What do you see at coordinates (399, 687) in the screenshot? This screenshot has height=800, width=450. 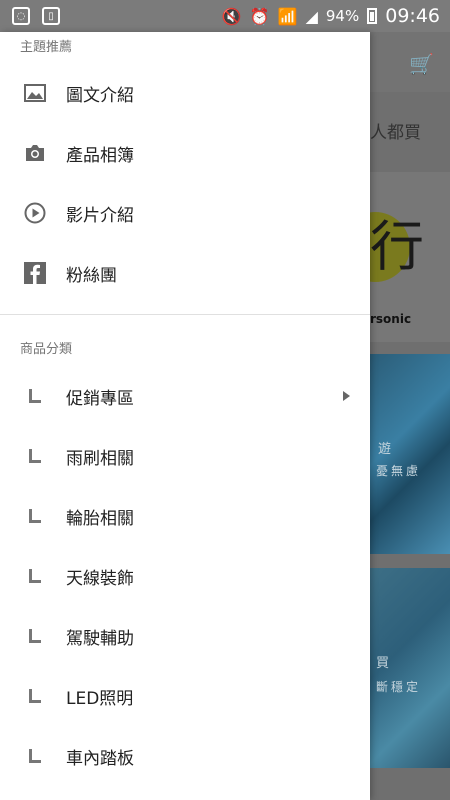 I see `banner3-line2: 斷穩定` at bounding box center [399, 687].